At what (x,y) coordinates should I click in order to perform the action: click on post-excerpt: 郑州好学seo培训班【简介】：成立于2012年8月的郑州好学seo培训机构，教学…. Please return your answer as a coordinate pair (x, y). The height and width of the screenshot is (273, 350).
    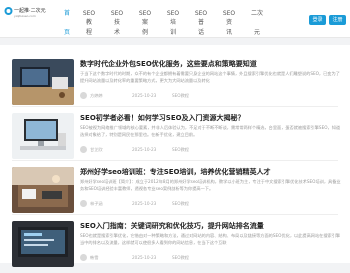
    Looking at the image, I should click on (210, 185).